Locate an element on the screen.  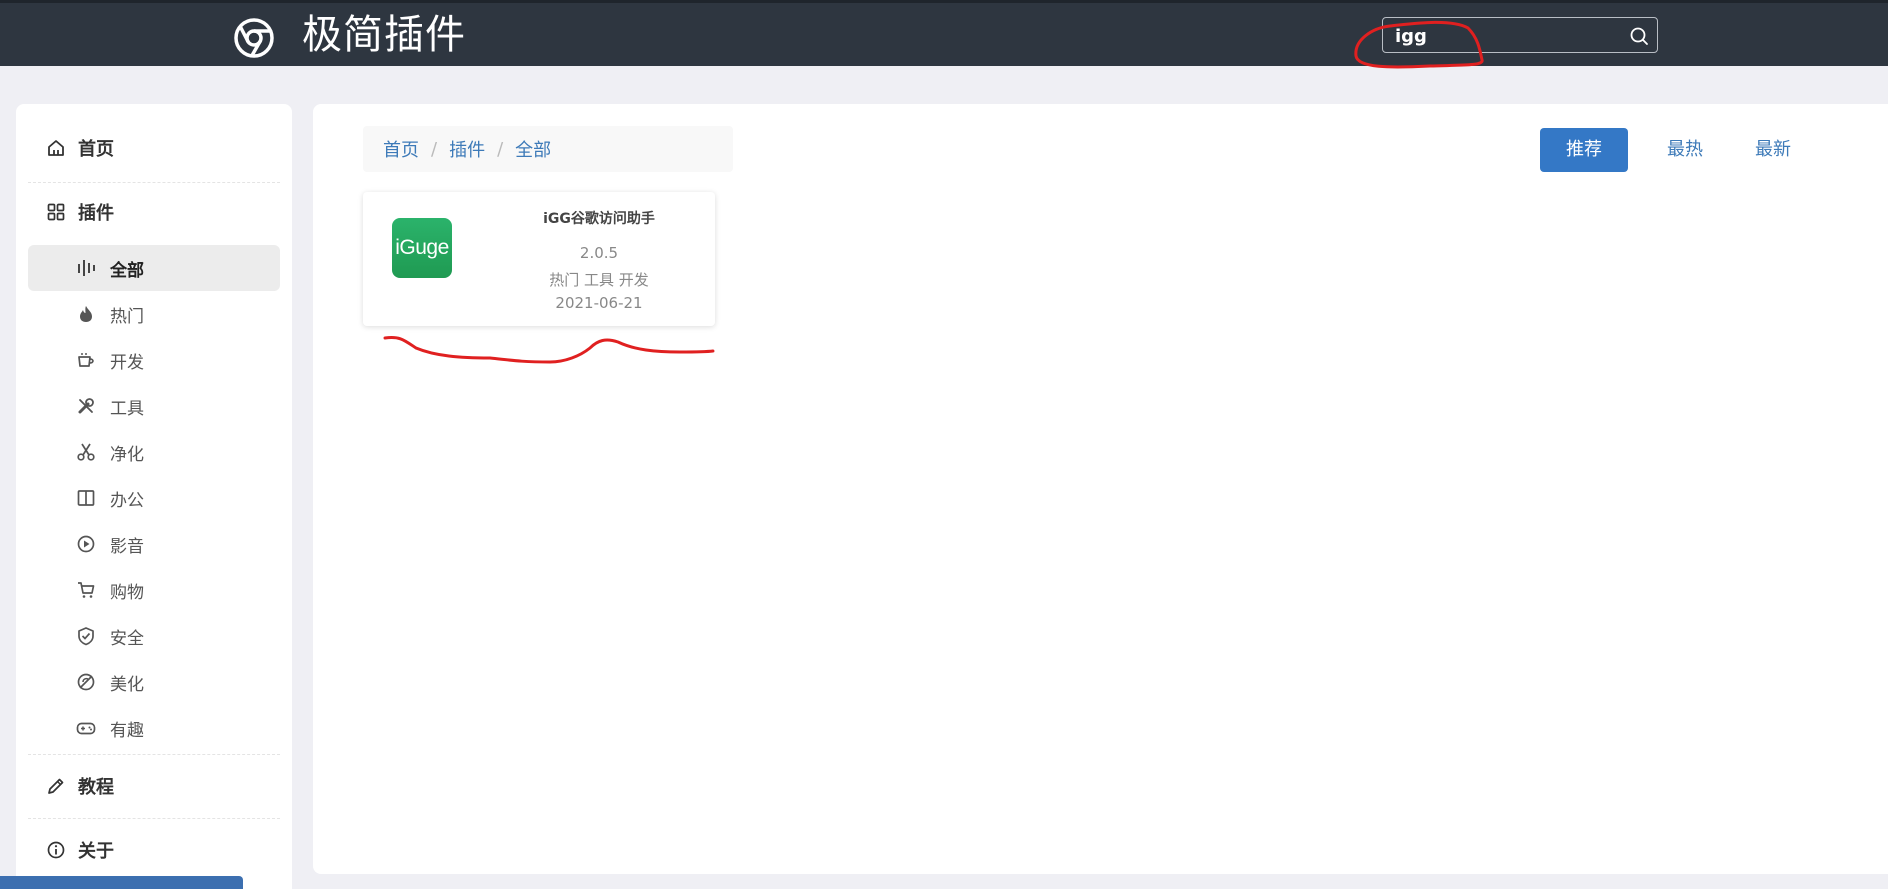
grid-icon is located at coordinates (56, 212).